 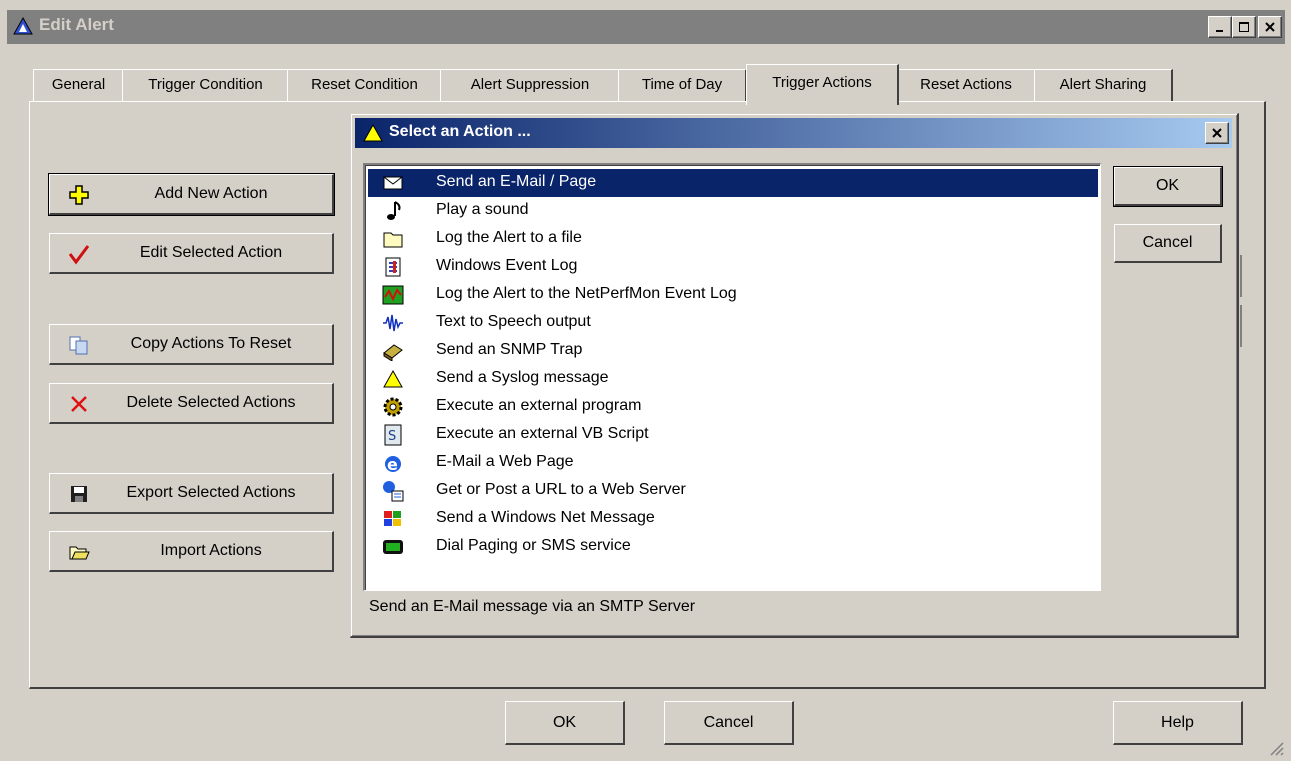 What do you see at coordinates (211, 193) in the screenshot?
I see `add-new-action-label: Add New Action` at bounding box center [211, 193].